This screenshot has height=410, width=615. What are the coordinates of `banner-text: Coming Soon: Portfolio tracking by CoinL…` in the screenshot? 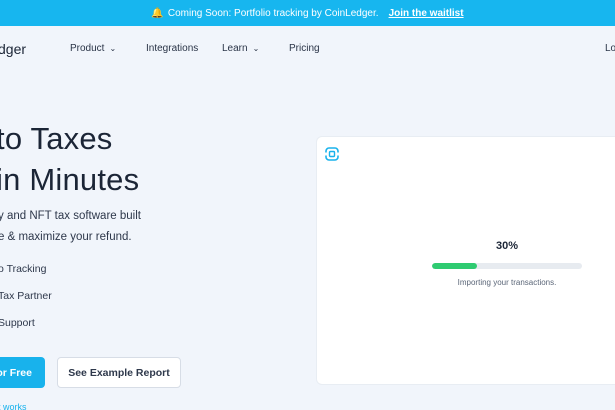 It's located at (273, 13).